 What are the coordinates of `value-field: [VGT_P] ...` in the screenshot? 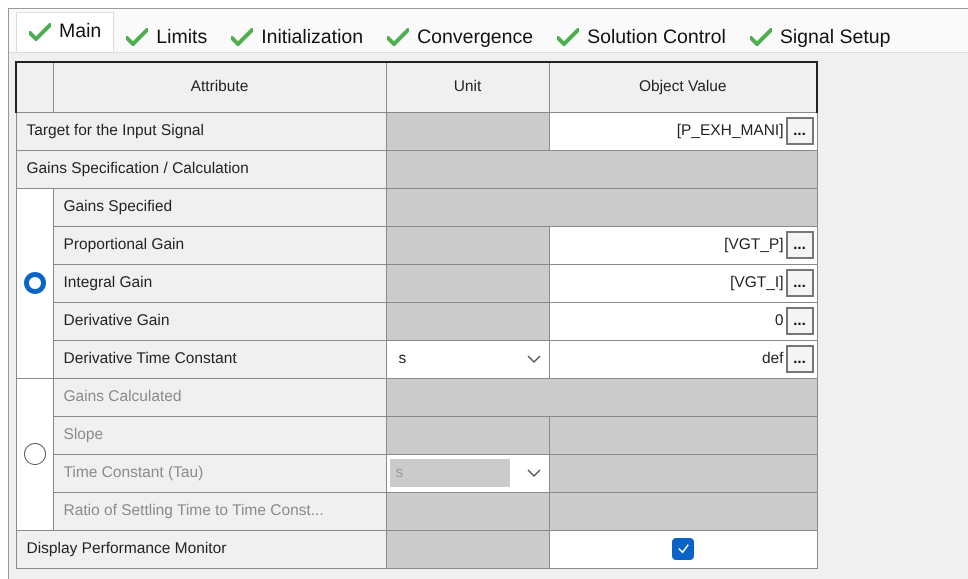 It's located at (683, 245).